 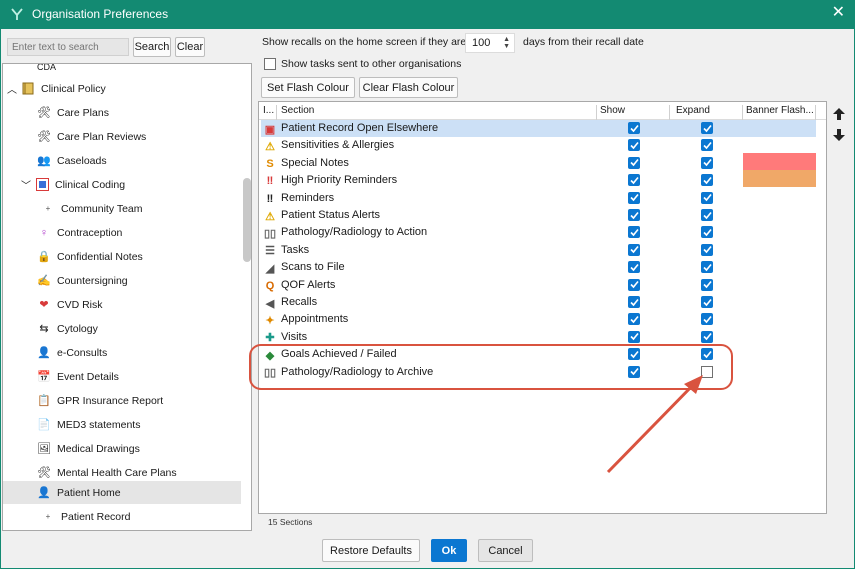 What do you see at coordinates (308, 87) in the screenshot?
I see `set-flash-colour-button: Set Flash Colour` at bounding box center [308, 87].